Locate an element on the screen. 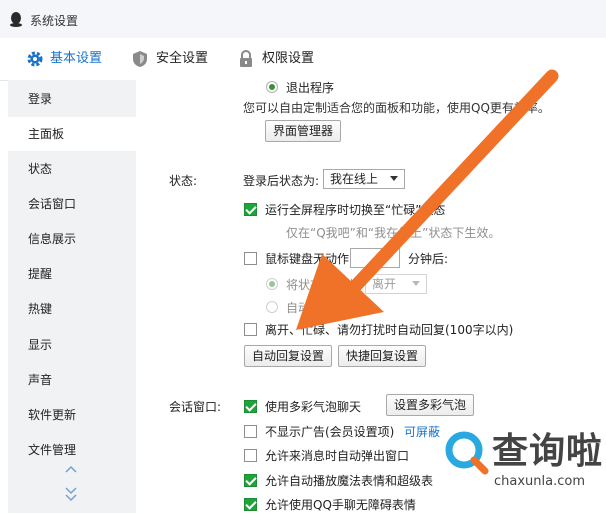 This screenshot has width=606, height=513. magic-emoji-checkbox is located at coordinates (250, 480).